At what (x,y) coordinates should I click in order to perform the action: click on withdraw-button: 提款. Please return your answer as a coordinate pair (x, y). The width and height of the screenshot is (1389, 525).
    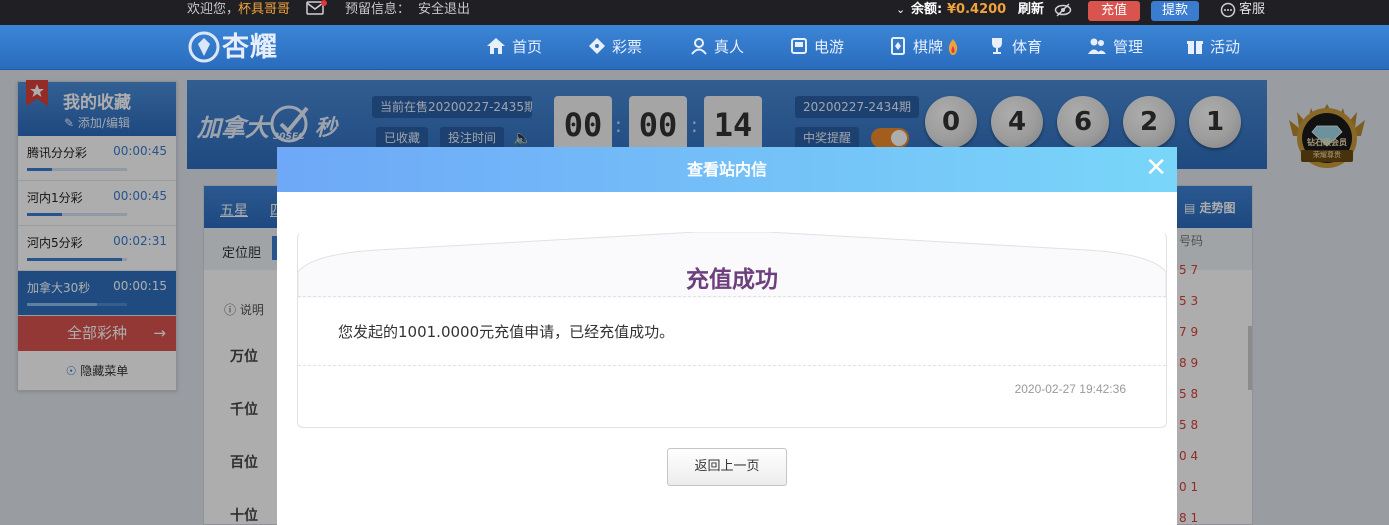
    Looking at the image, I should click on (1175, 11).